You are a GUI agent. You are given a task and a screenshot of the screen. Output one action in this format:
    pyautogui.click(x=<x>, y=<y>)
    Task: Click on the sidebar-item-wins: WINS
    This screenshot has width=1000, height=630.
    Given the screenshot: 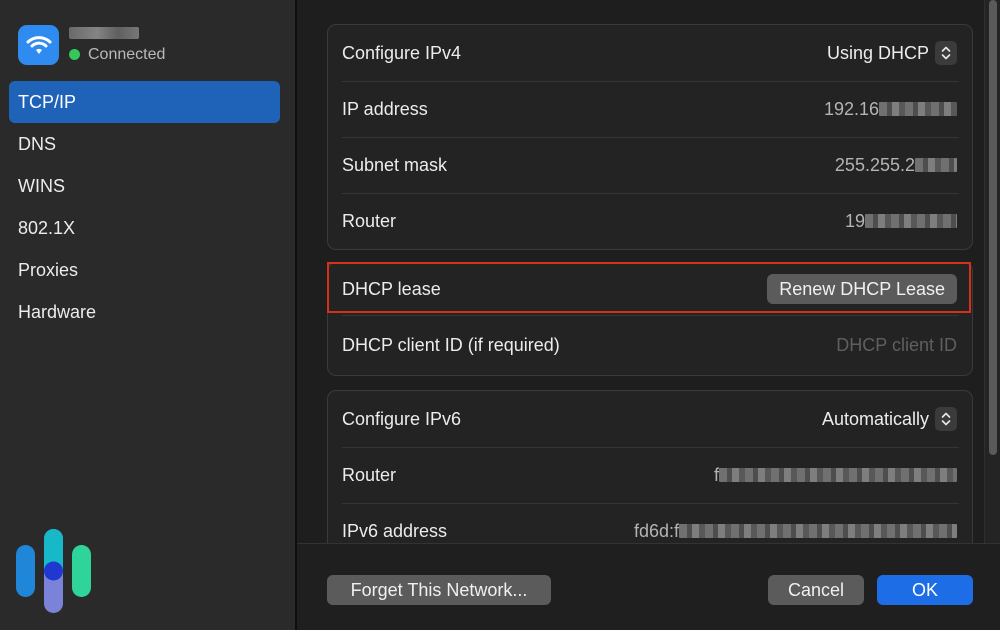 What is the action you would take?
    pyautogui.click(x=144, y=186)
    